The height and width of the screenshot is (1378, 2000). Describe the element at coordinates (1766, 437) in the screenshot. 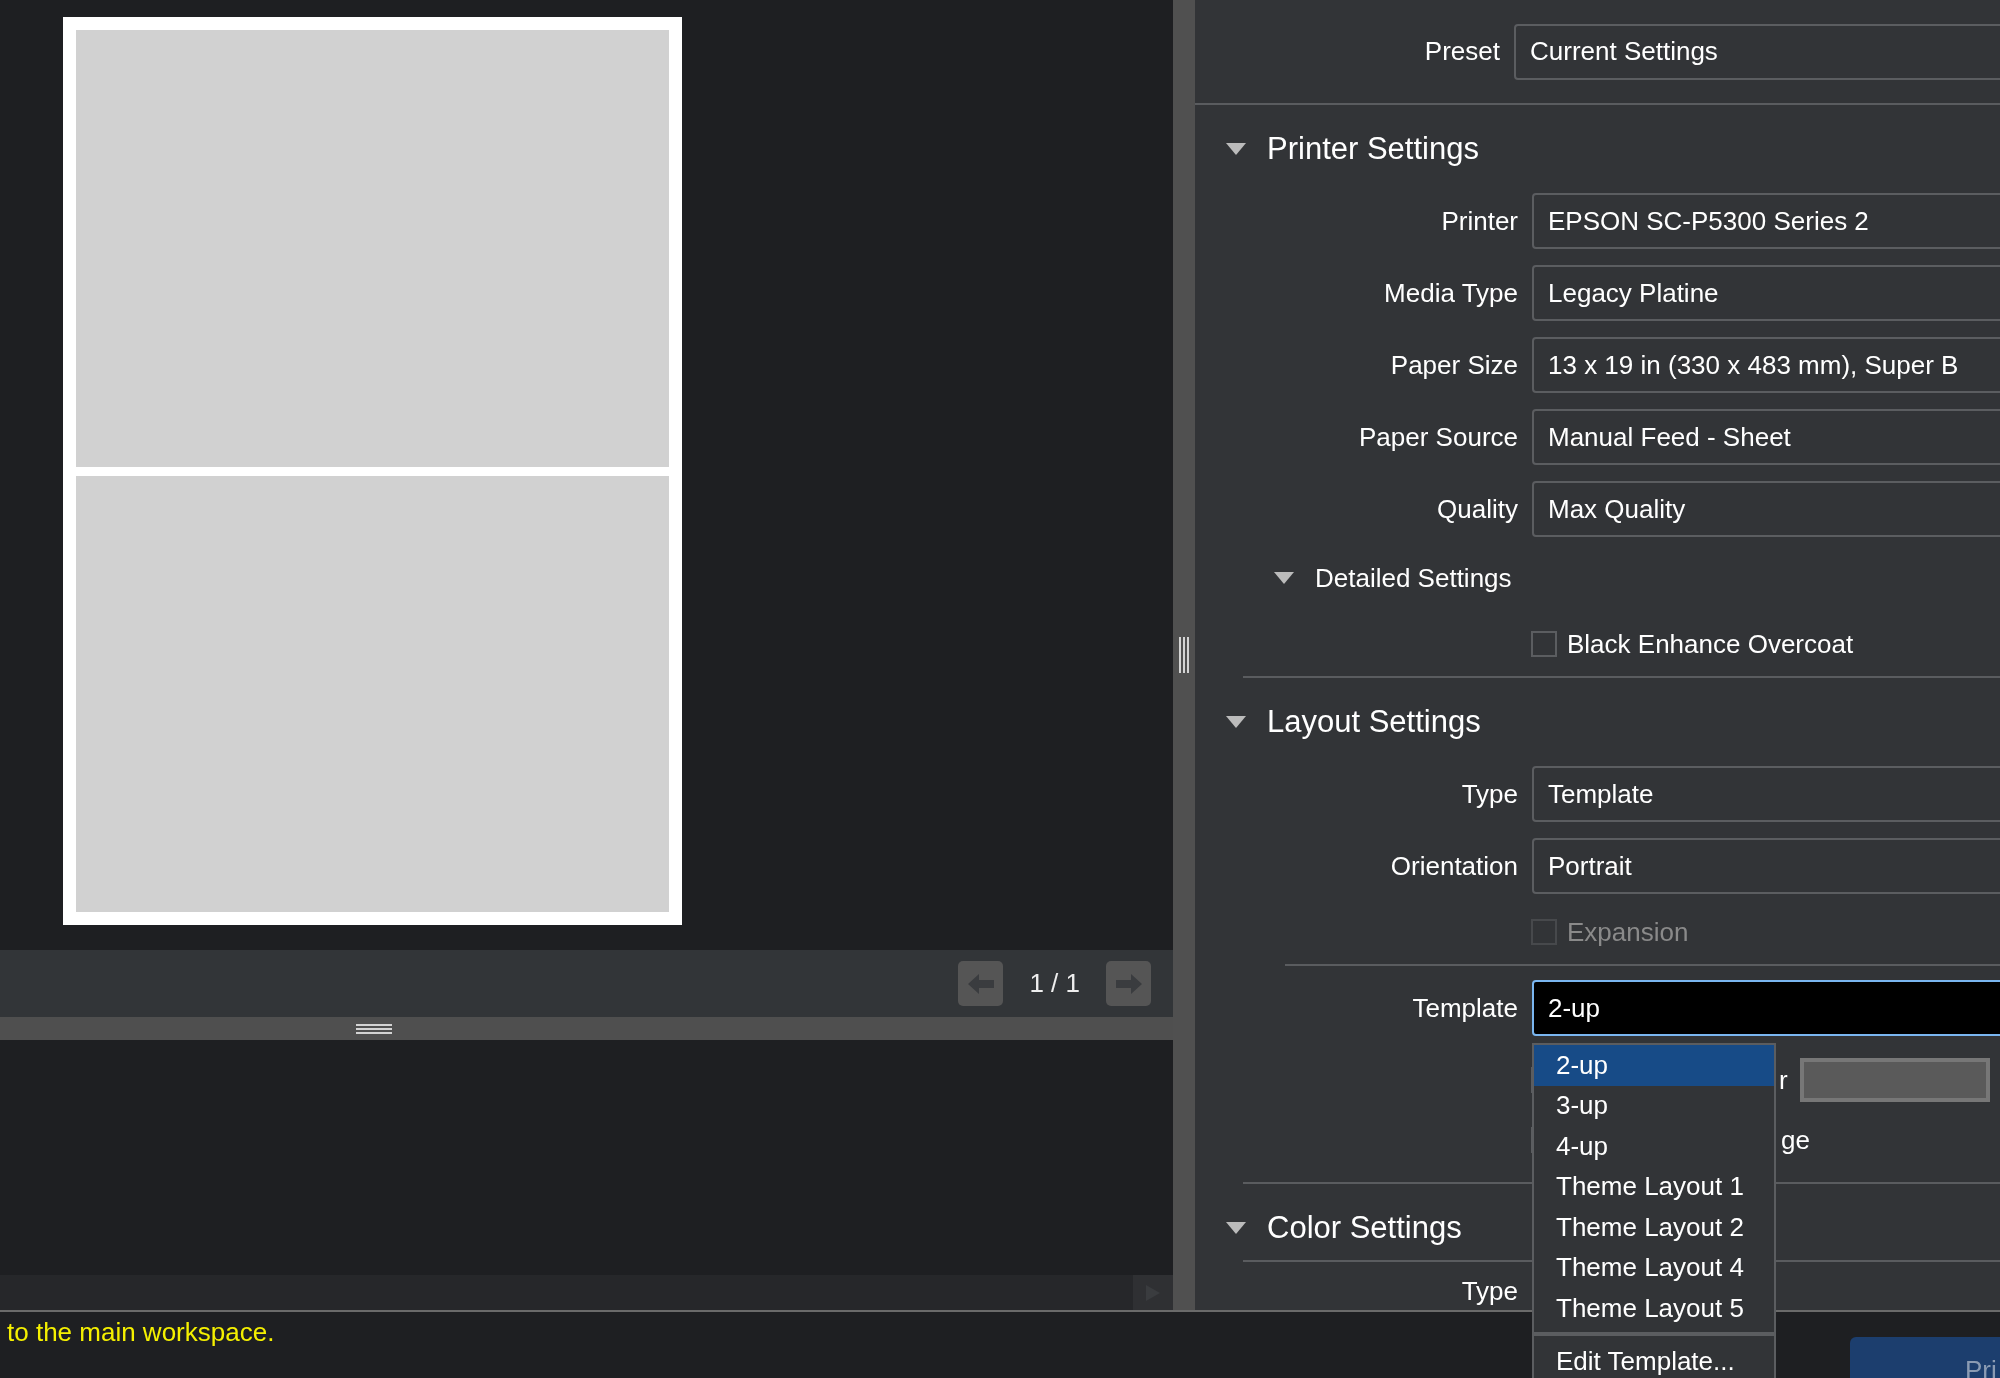

I see `dropdown-field: Manual Feed - Sheet` at that location.